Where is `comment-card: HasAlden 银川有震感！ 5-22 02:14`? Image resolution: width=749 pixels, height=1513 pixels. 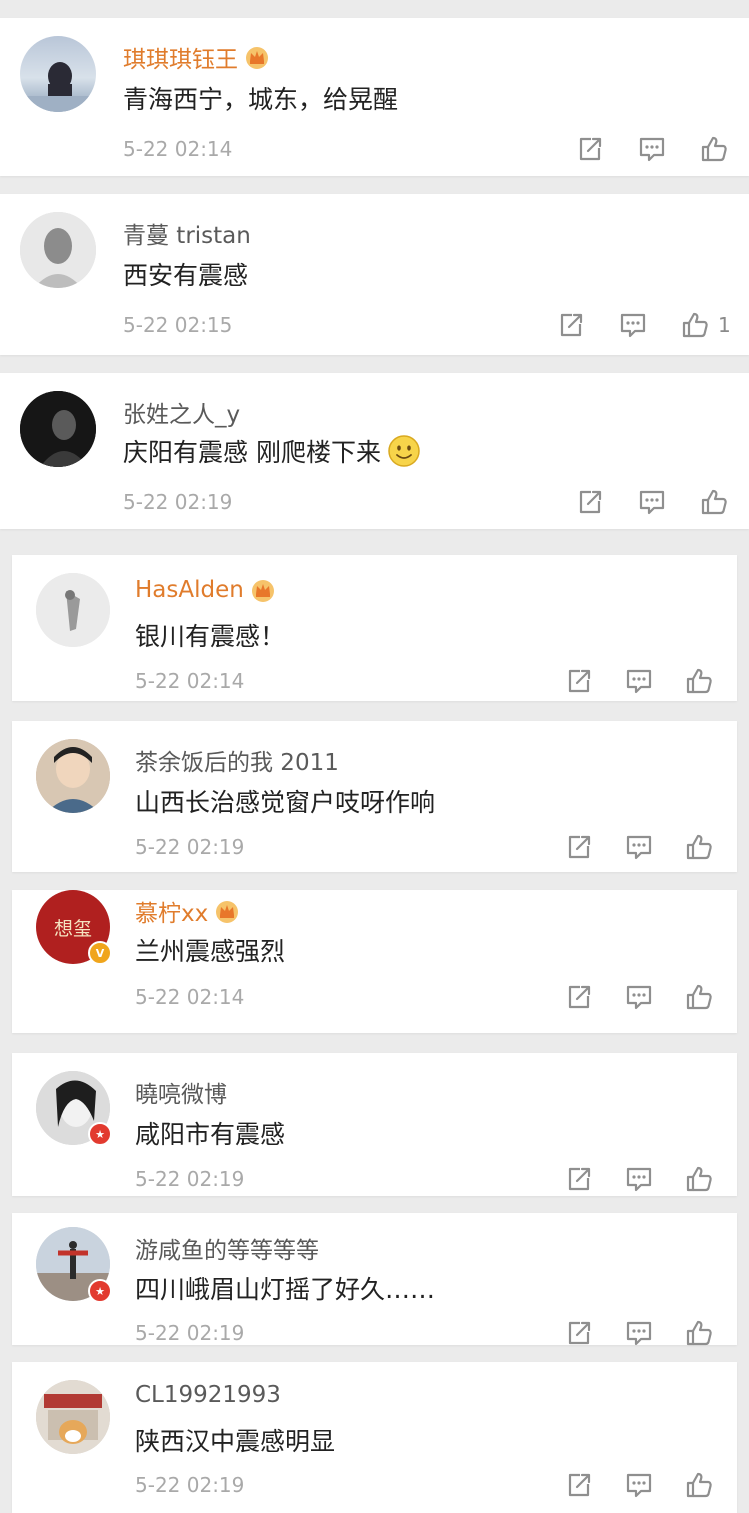 comment-card: HasAlden 银川有震感！ 5-22 02:14 is located at coordinates (374, 628).